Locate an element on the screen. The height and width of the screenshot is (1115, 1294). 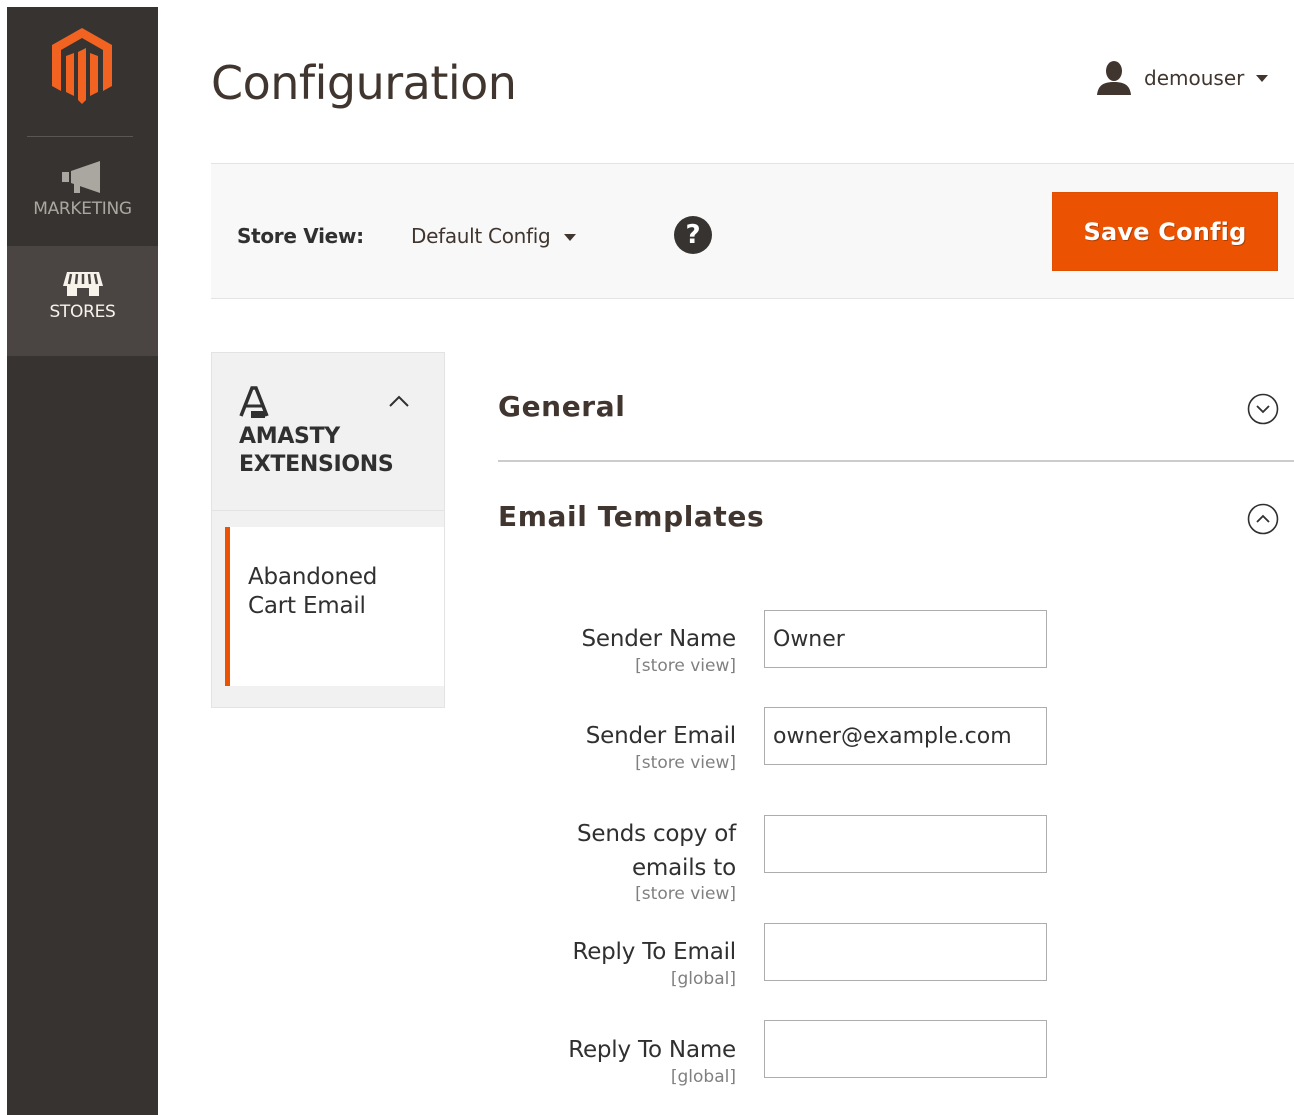
nav-item-marketing: MARKETING is located at coordinates (82, 201).